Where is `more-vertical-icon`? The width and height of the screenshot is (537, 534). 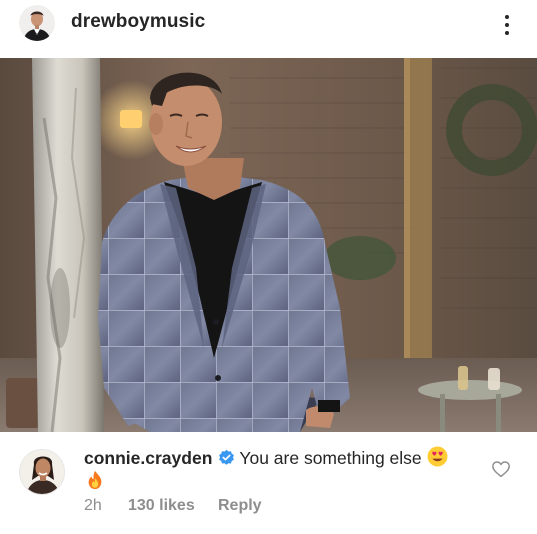
more-vertical-icon is located at coordinates (507, 25).